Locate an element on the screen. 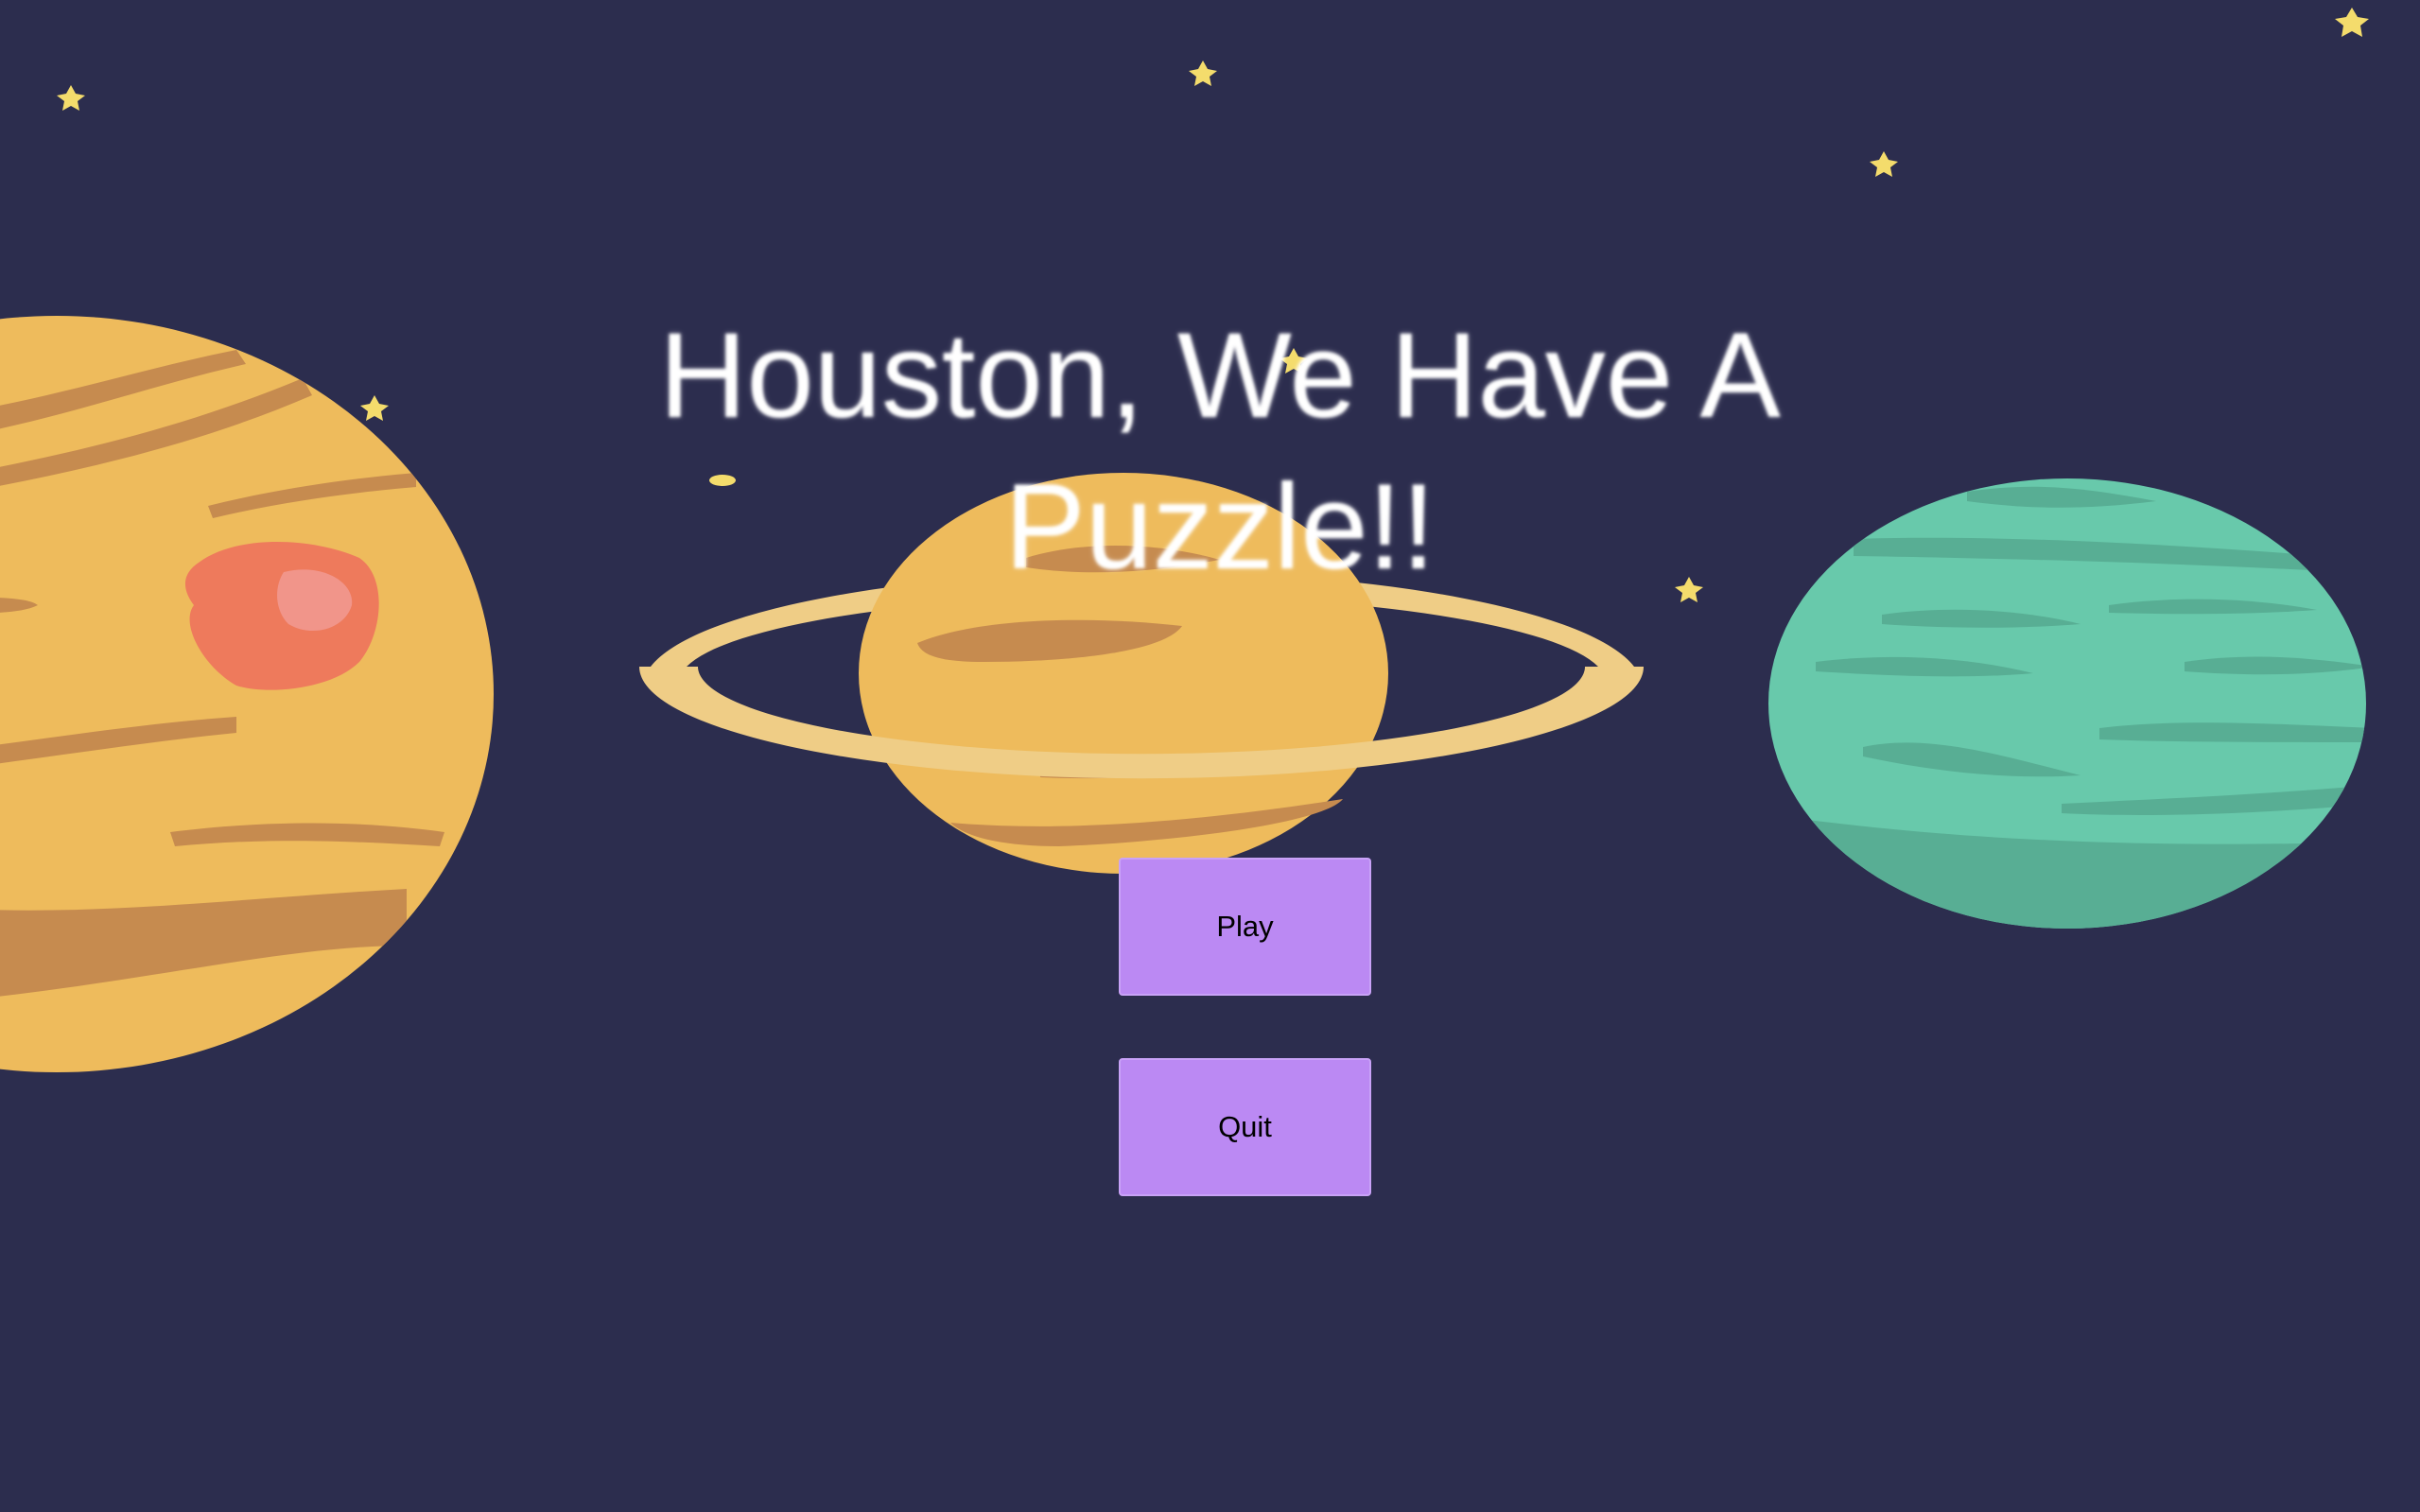 This screenshot has height=1512, width=2420. quit-button-label: Quit is located at coordinates (1245, 1126).